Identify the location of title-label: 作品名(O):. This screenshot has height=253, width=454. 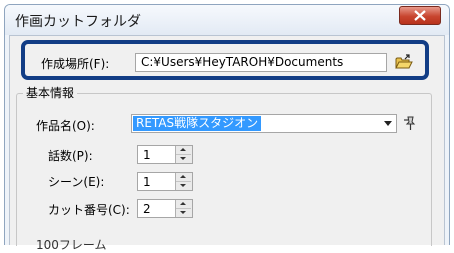
(65, 126).